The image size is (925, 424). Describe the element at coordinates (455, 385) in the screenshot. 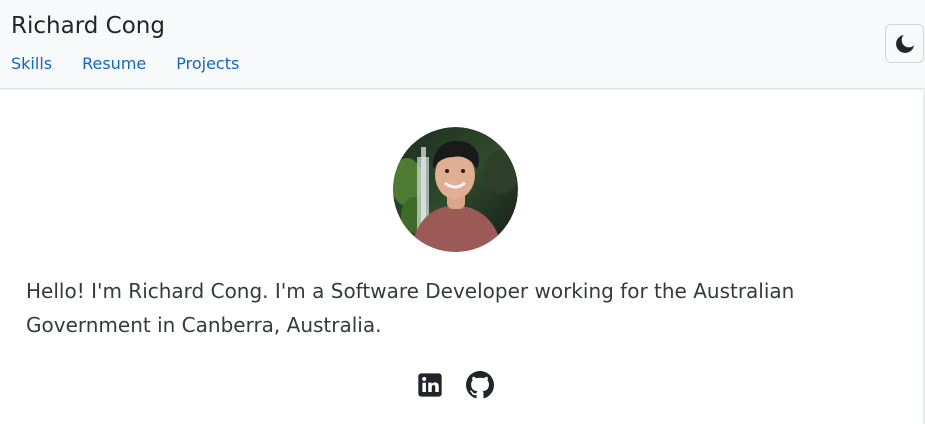

I see `social-links` at that location.